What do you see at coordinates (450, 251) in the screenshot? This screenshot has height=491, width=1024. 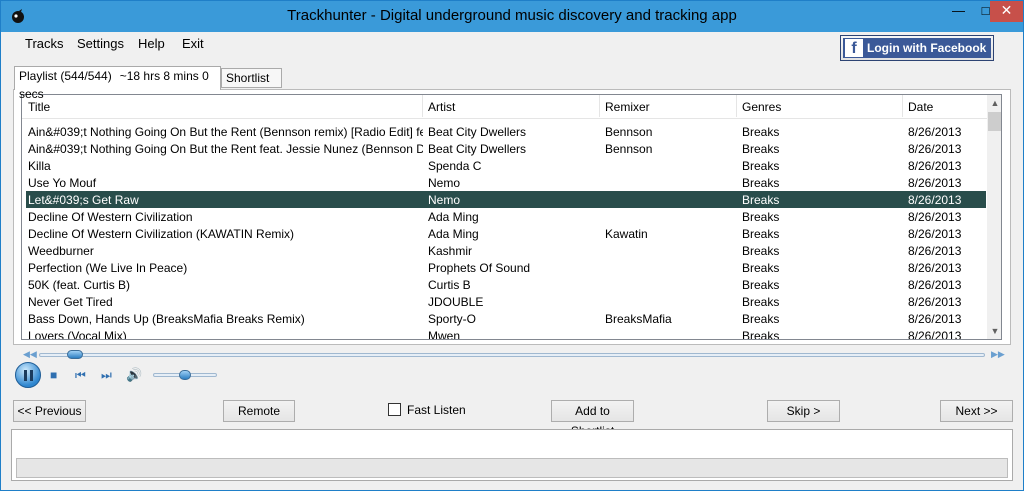 I see `track-artist: Kashmir` at bounding box center [450, 251].